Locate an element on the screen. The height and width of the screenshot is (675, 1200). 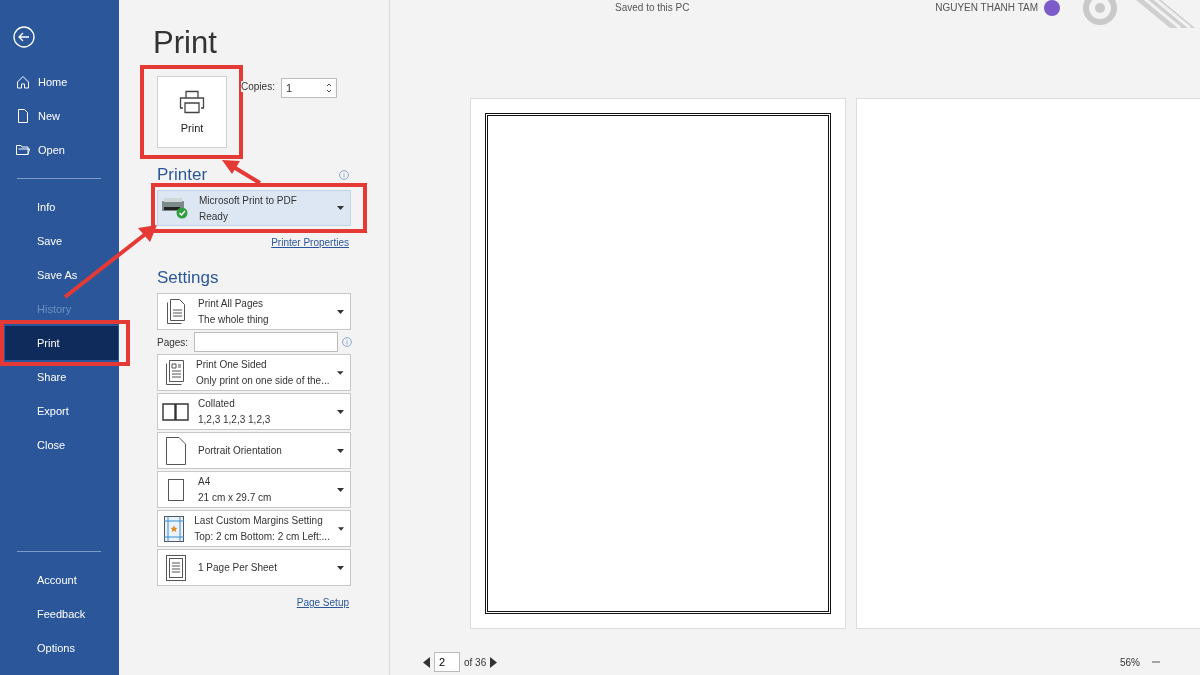
pages-field is located at coordinates (266, 342).